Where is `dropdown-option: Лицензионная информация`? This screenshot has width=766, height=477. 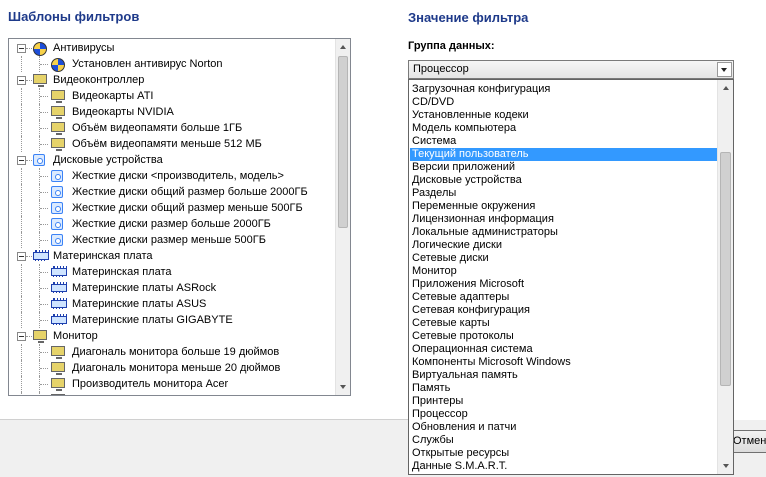 dropdown-option: Лицензионная информация is located at coordinates (564, 219).